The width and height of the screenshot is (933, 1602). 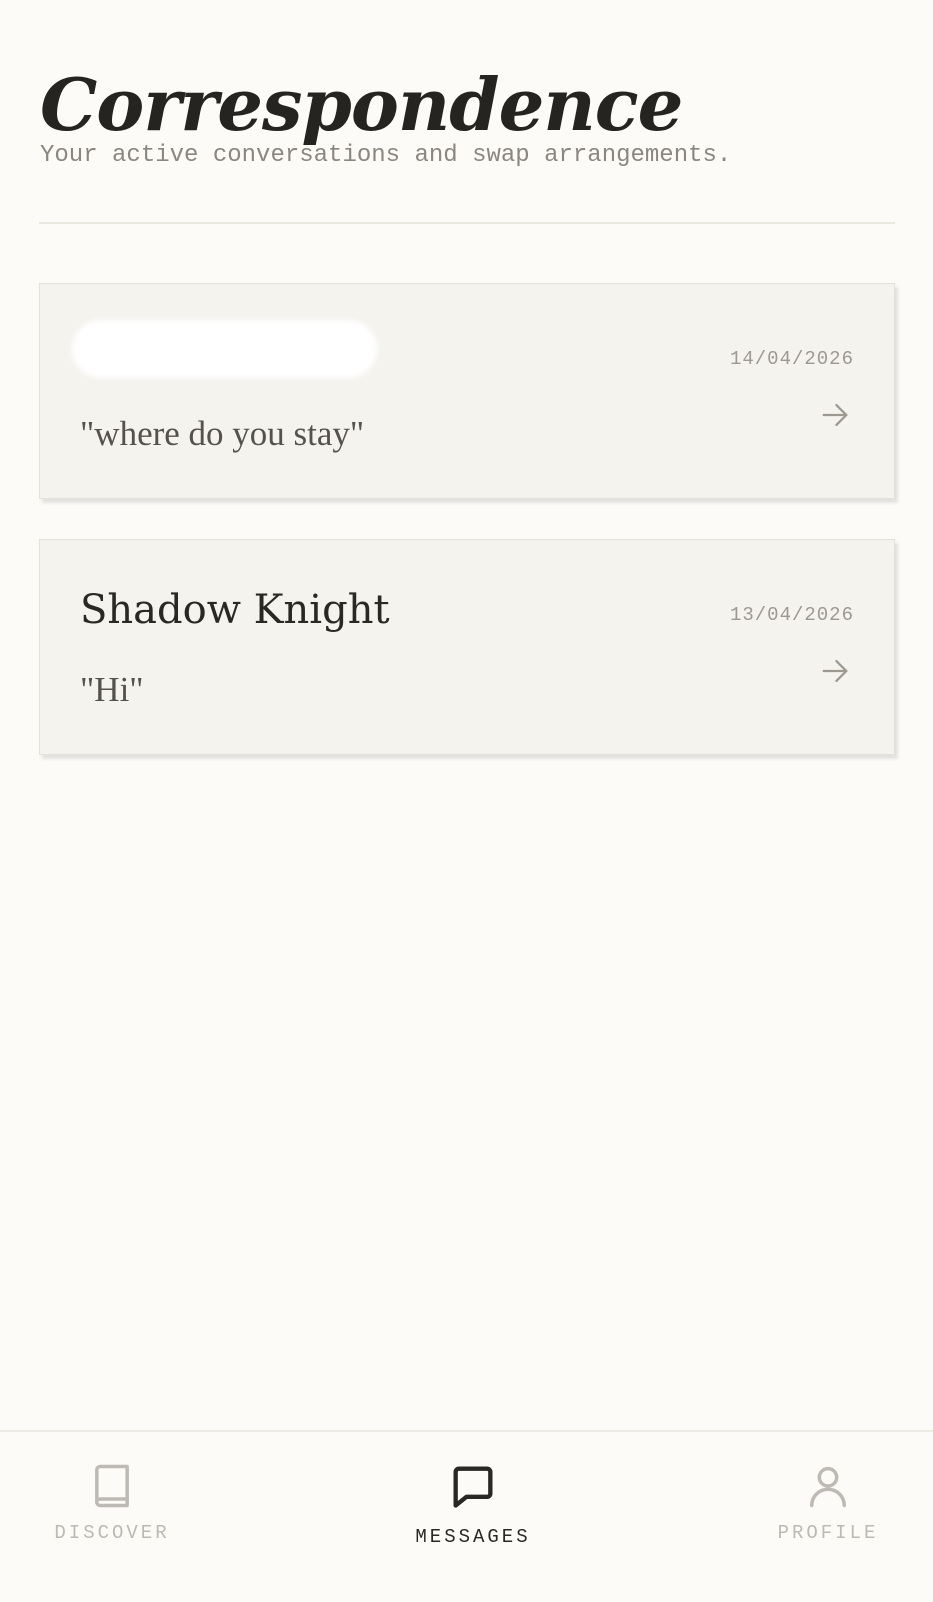 I want to click on nav-label-discover: DISCOVER, so click(x=112, y=1533).